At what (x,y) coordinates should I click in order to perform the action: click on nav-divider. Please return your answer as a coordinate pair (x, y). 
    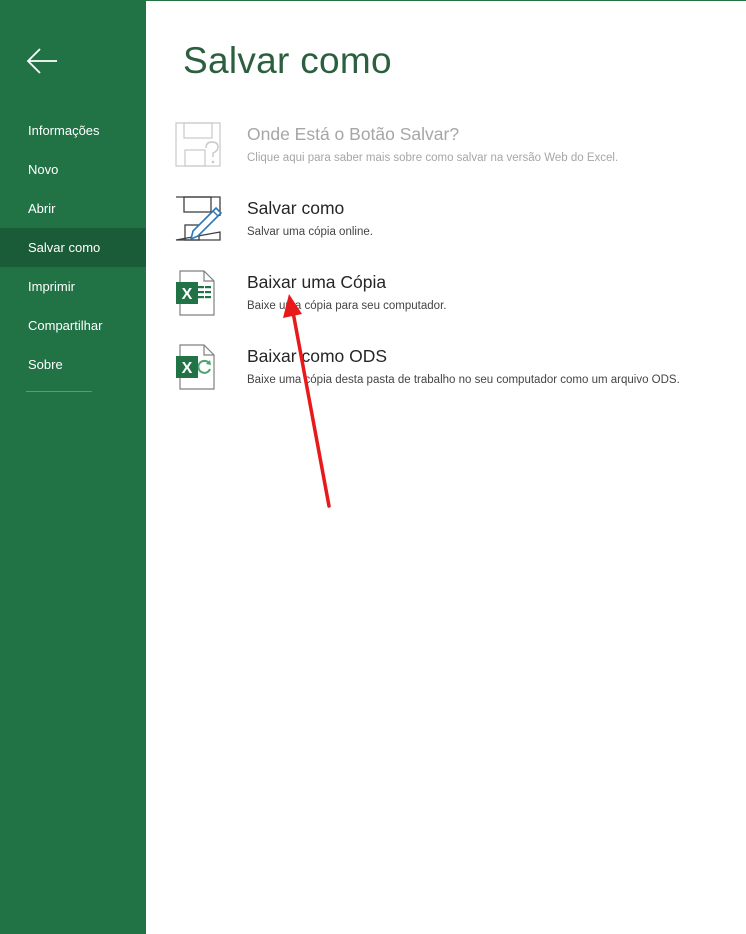
    Looking at the image, I should click on (59, 391).